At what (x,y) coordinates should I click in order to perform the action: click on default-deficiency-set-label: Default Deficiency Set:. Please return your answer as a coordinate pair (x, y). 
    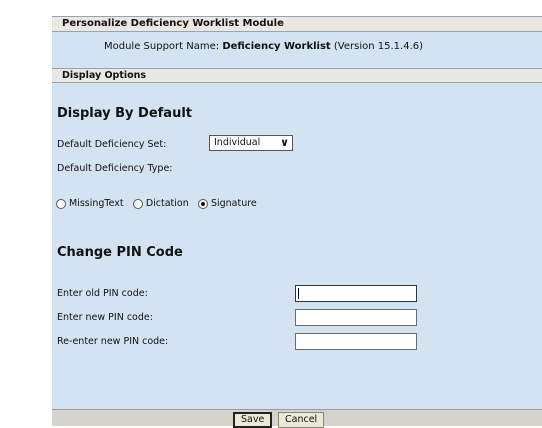
    Looking at the image, I should click on (112, 144).